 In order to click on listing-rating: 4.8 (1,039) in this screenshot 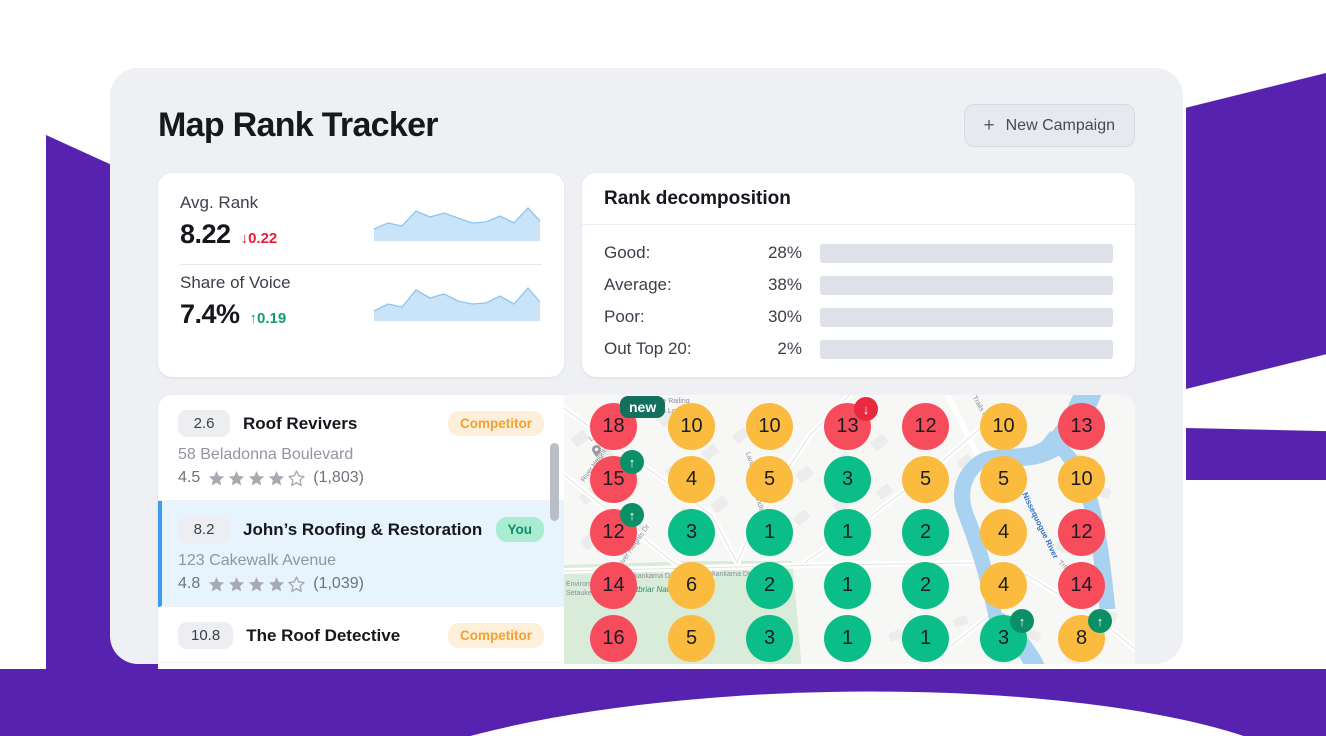, I will do `click(361, 584)`.